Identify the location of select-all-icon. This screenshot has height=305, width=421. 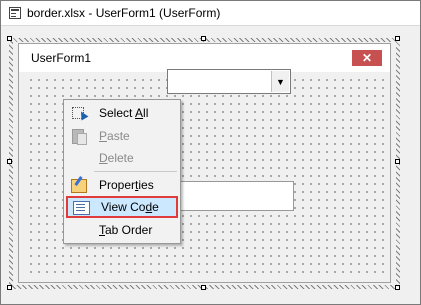
(80, 113).